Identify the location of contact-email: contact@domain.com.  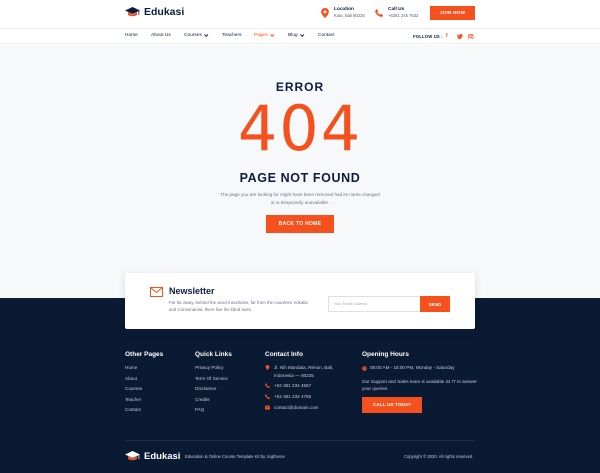
(292, 408).